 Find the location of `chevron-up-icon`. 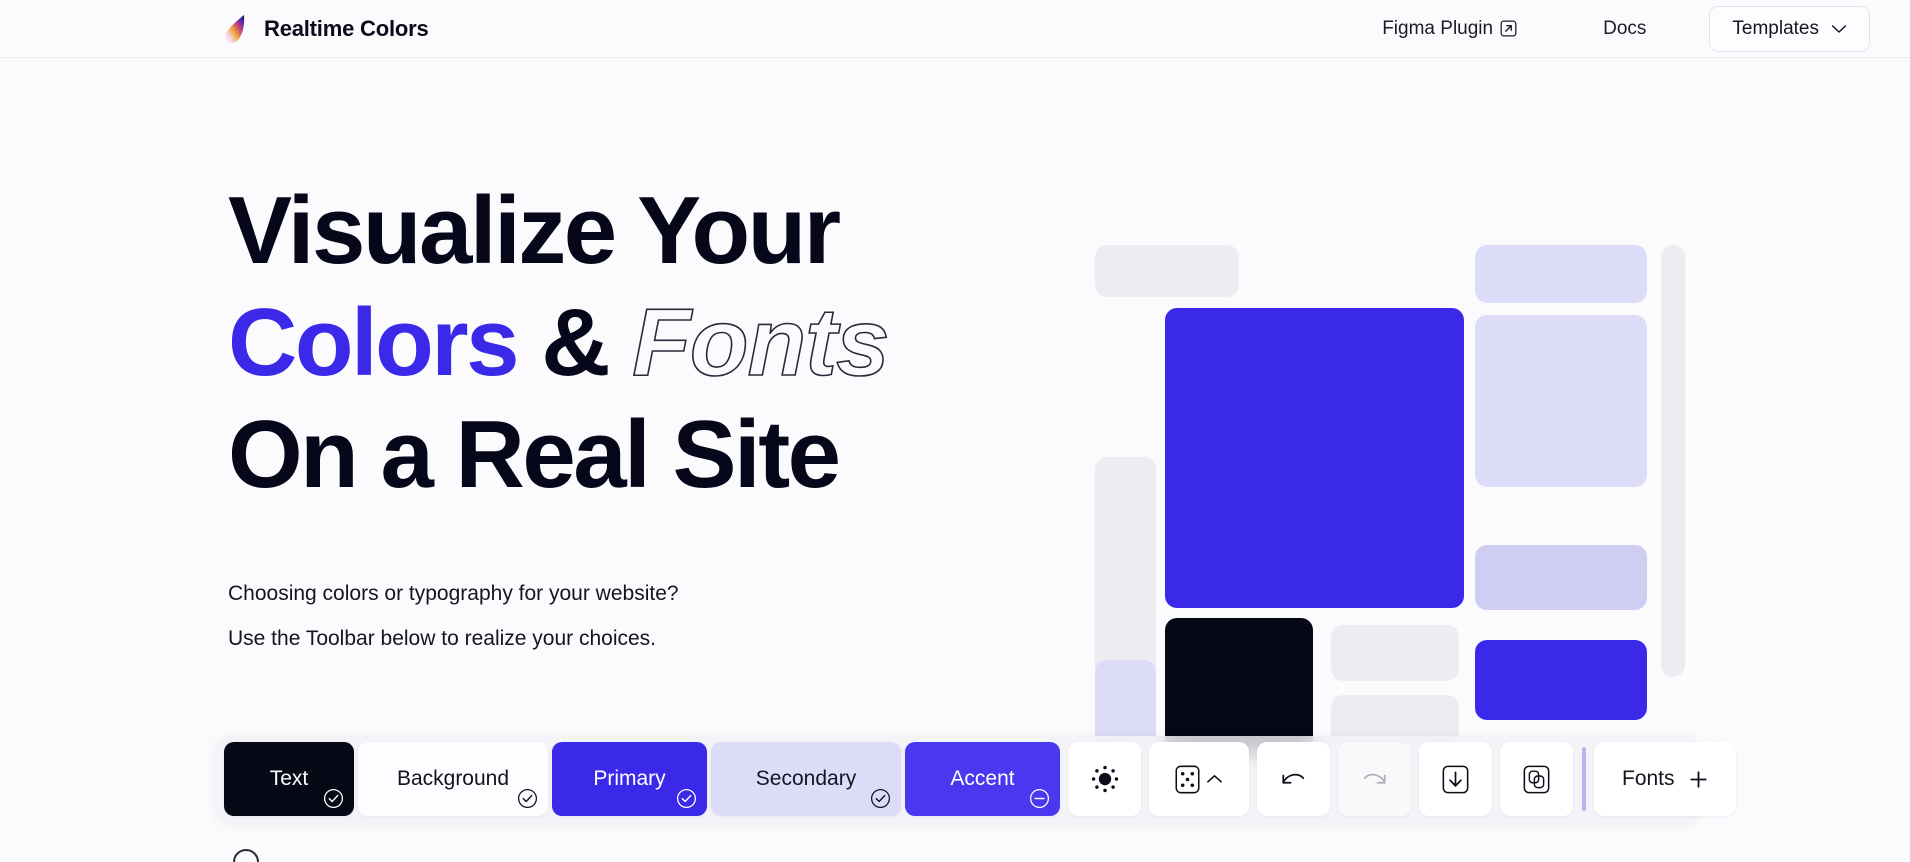

chevron-up-icon is located at coordinates (1214, 778).